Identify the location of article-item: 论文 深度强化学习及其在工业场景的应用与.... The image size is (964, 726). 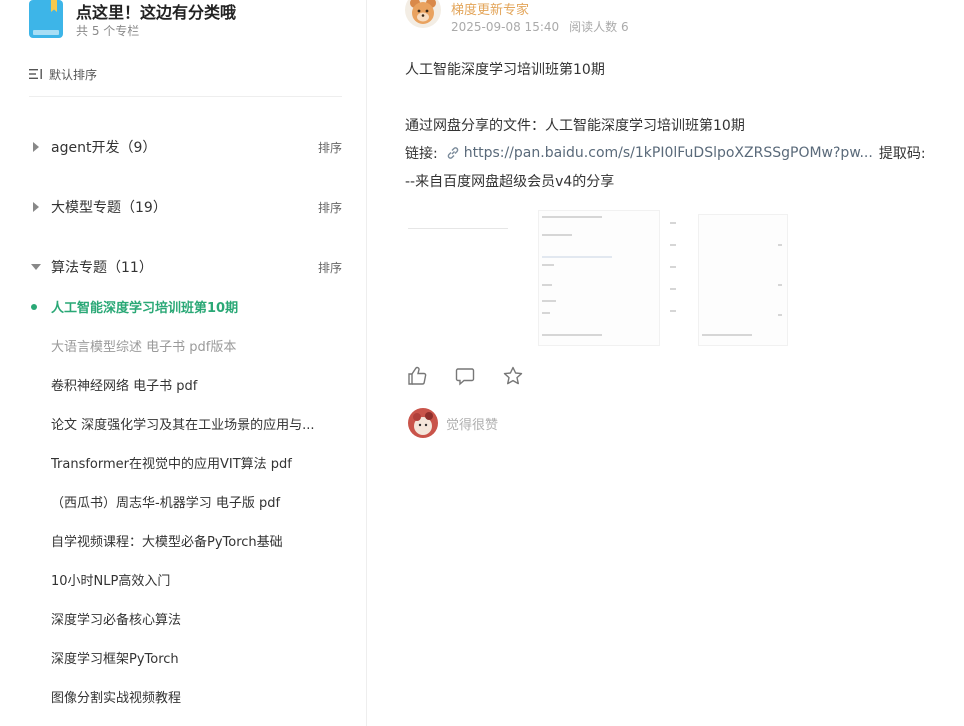
(196, 424).